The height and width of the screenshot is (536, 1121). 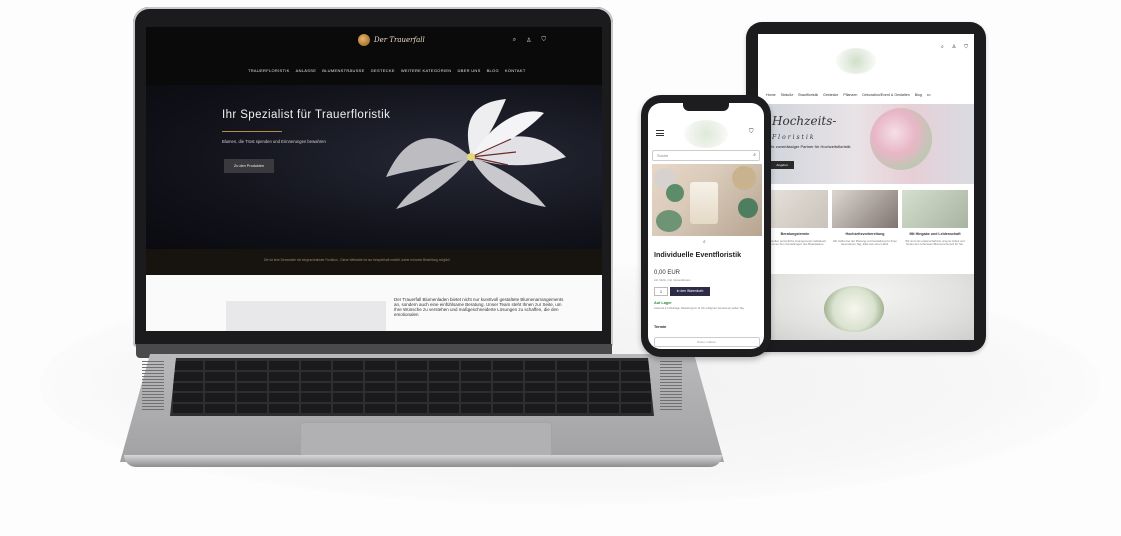 What do you see at coordinates (343, 70) in the screenshot?
I see `nav-item-blumenstraeusse: BLUMENSTRÄUSSE` at bounding box center [343, 70].